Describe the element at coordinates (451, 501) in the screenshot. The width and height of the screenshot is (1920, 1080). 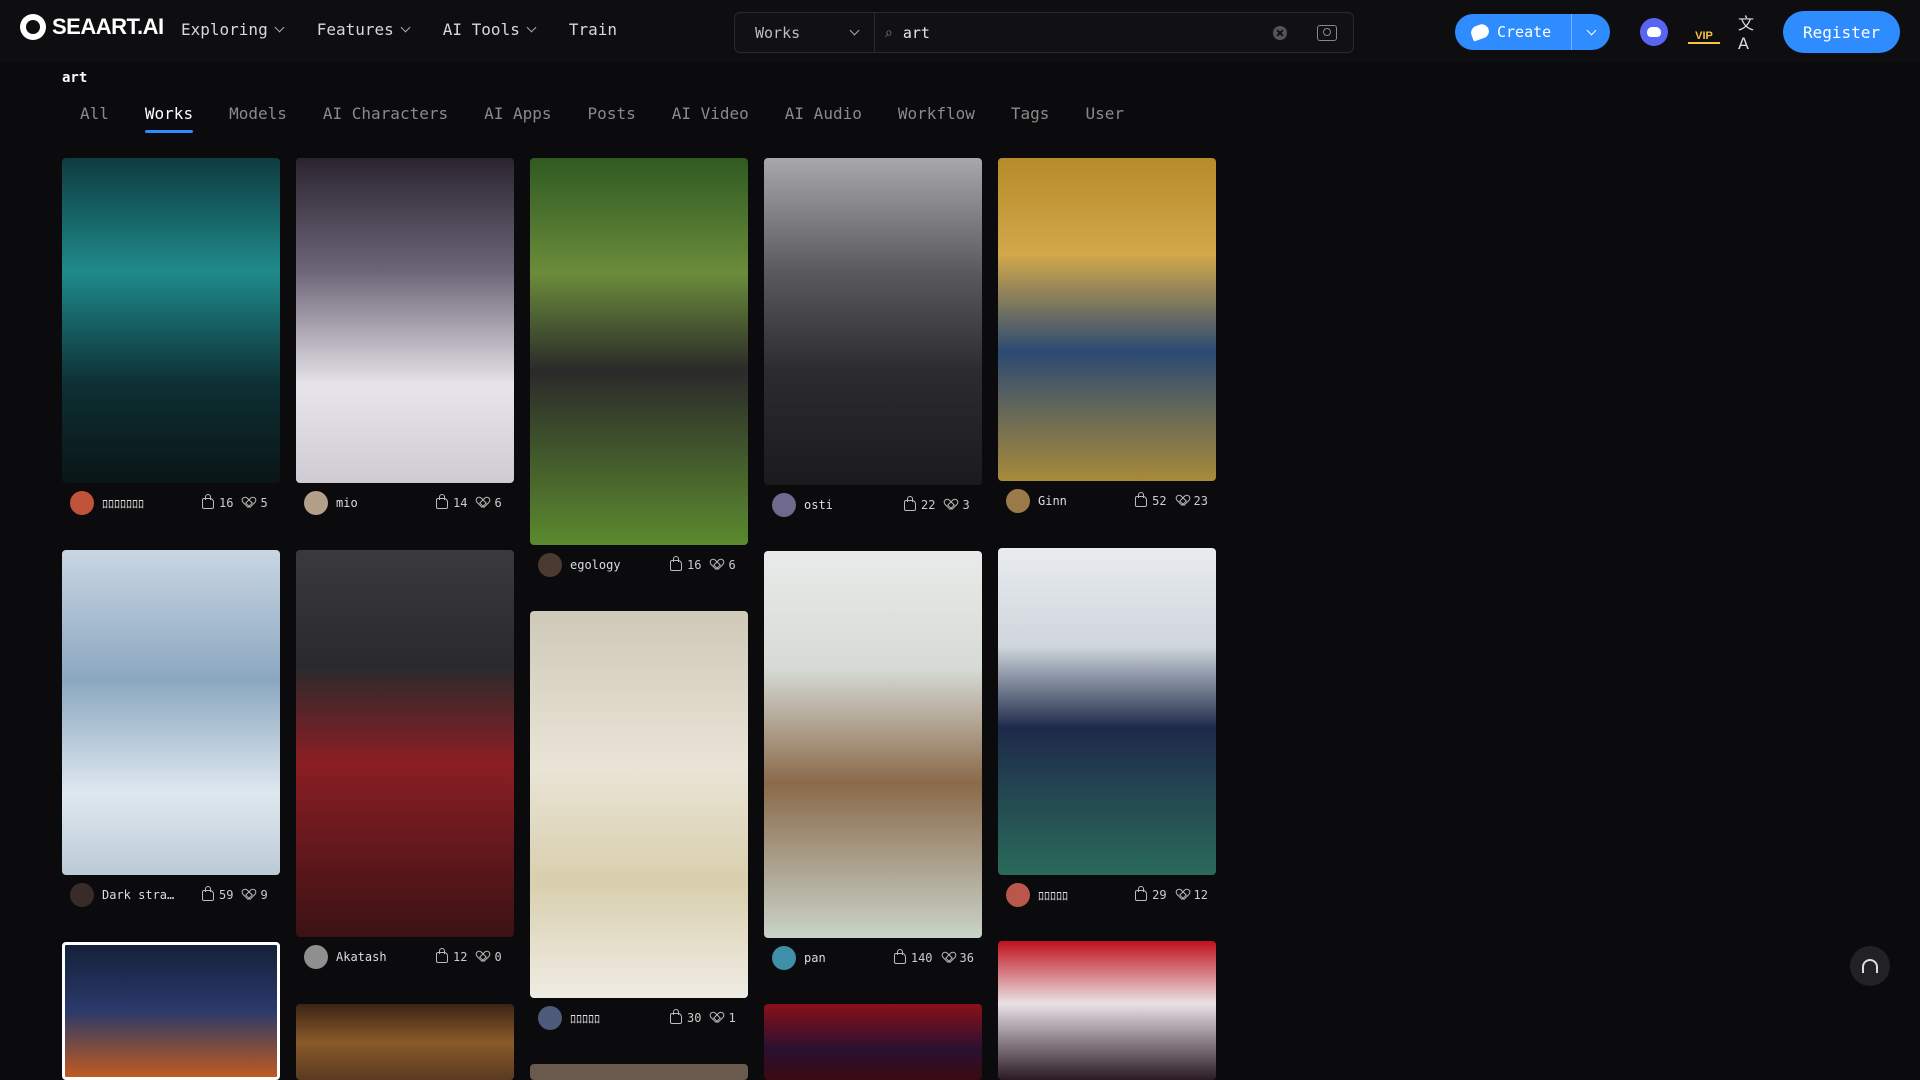
I see `like-stat: 14` at that location.